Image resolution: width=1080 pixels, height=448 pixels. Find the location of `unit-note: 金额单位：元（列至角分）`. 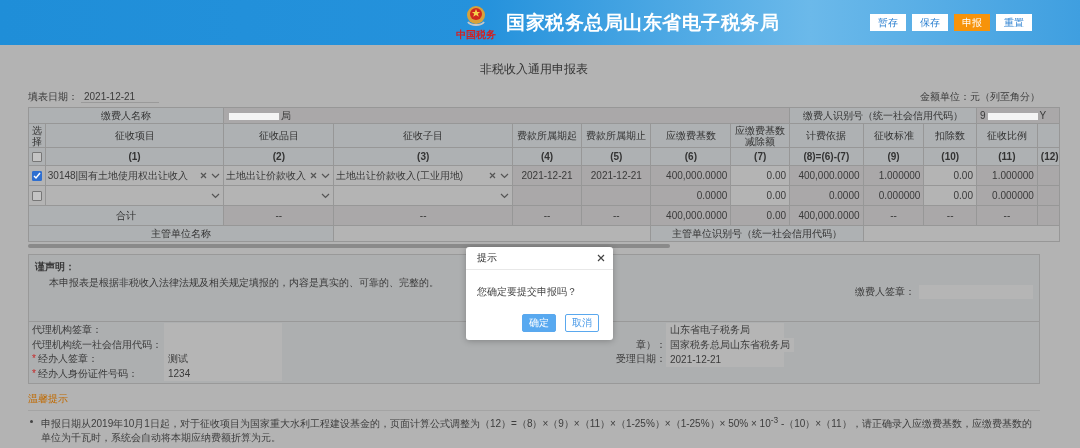

unit-note: 金额单位：元（列至角分） is located at coordinates (980, 97).